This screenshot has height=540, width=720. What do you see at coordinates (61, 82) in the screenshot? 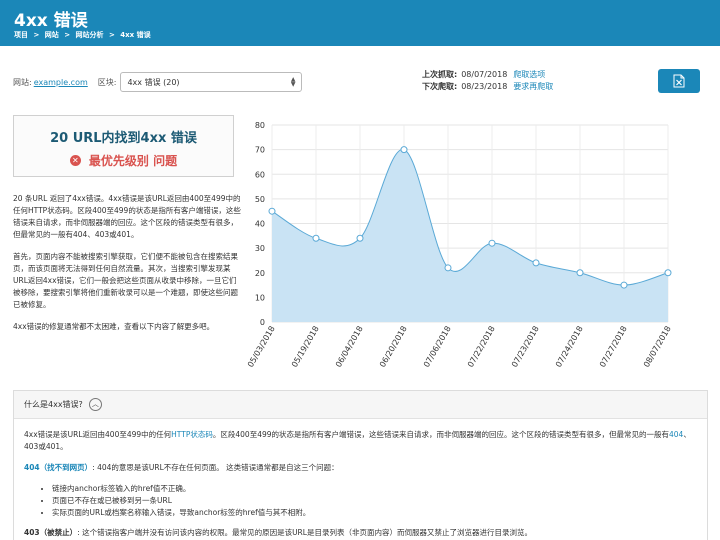
I see `site-link: example.com` at bounding box center [61, 82].